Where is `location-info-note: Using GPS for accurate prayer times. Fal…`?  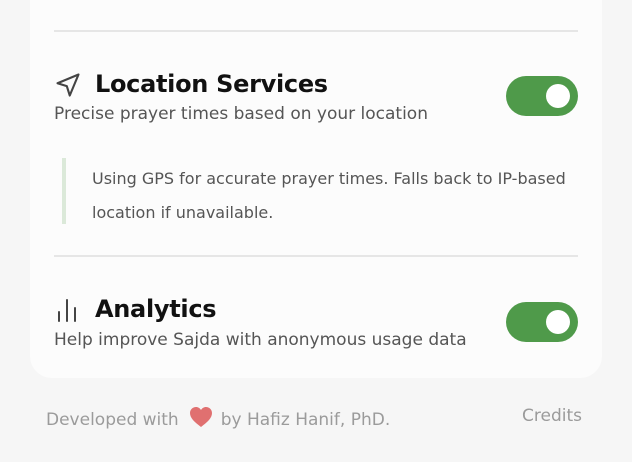 location-info-note: Using GPS for accurate prayer times. Fal… is located at coordinates (319, 191).